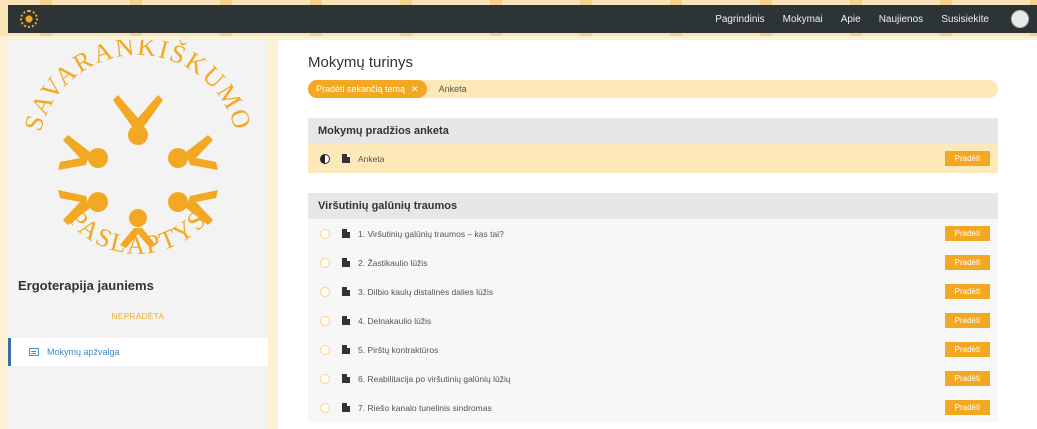 The image size is (1037, 429). What do you see at coordinates (653, 158) in the screenshot?
I see `lesson-row: Anketa Pradėti` at bounding box center [653, 158].